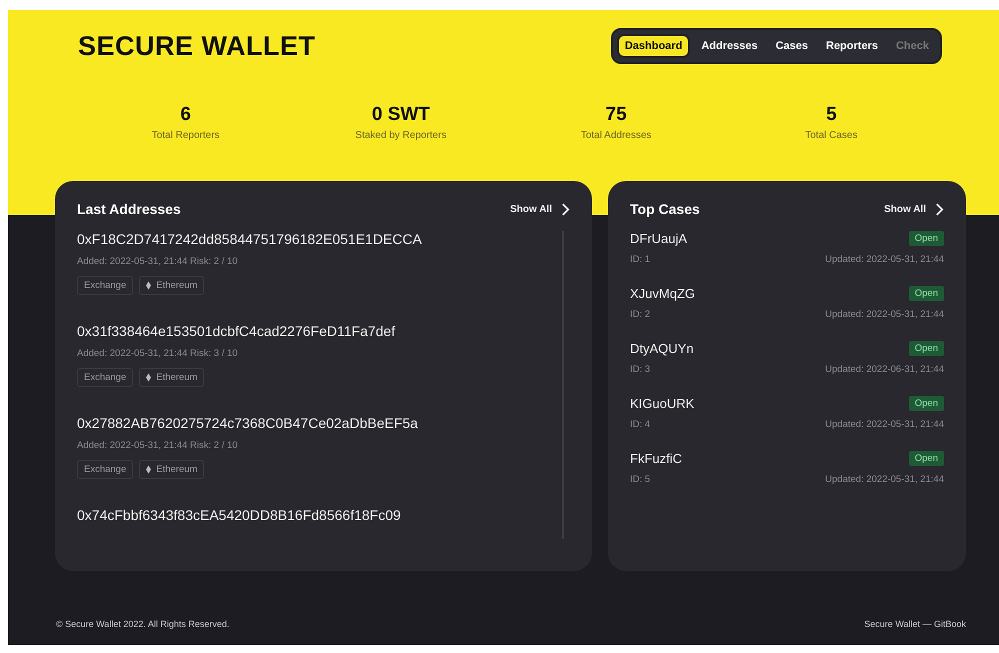  What do you see at coordinates (852, 46) in the screenshot?
I see `nav-tab: Reporters` at bounding box center [852, 46].